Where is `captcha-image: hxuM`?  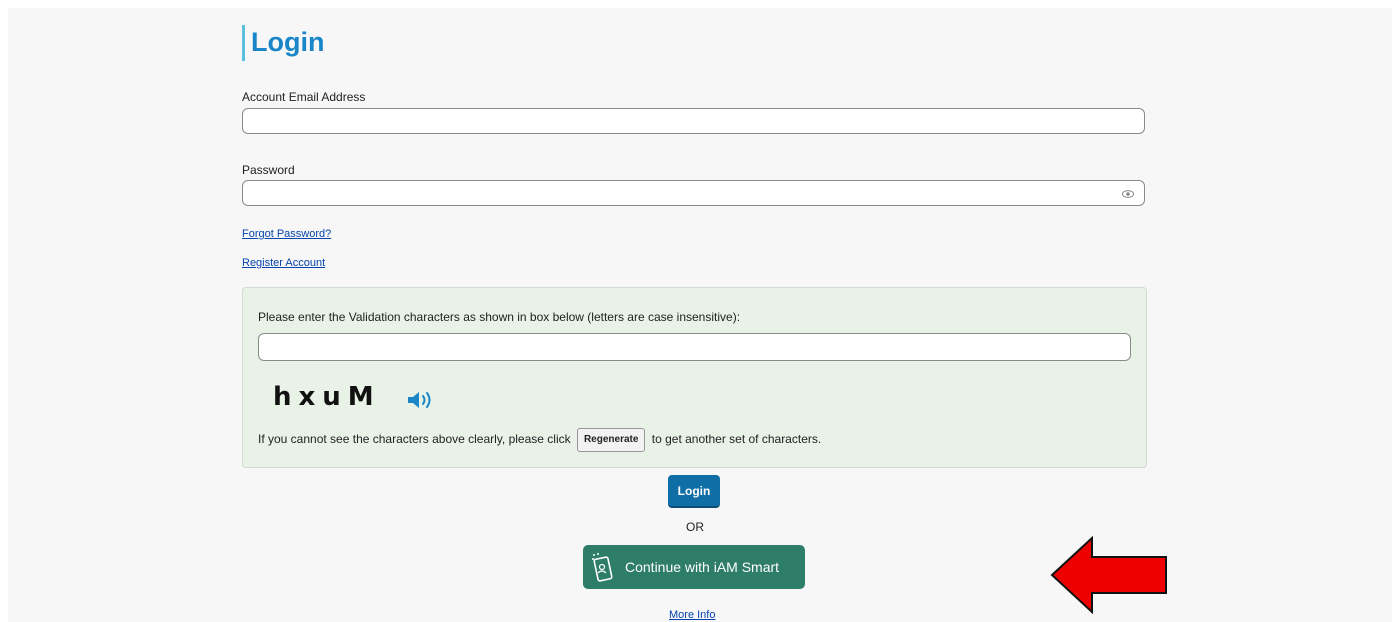 captcha-image: hxuM is located at coordinates (327, 397).